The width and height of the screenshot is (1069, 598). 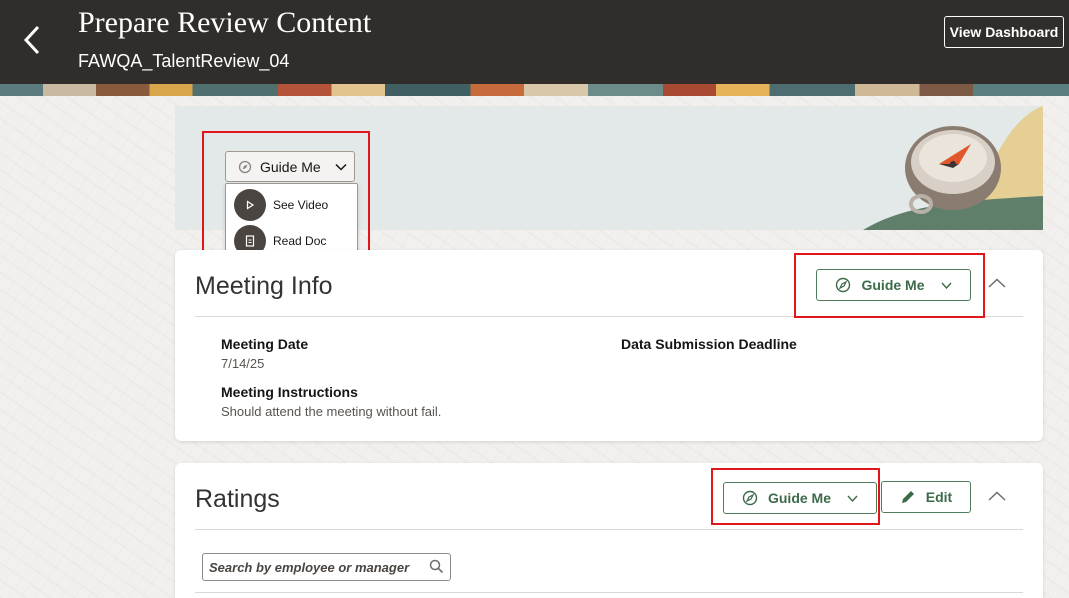 I want to click on view-dashboard-button: View Dashboard, so click(x=1004, y=32).